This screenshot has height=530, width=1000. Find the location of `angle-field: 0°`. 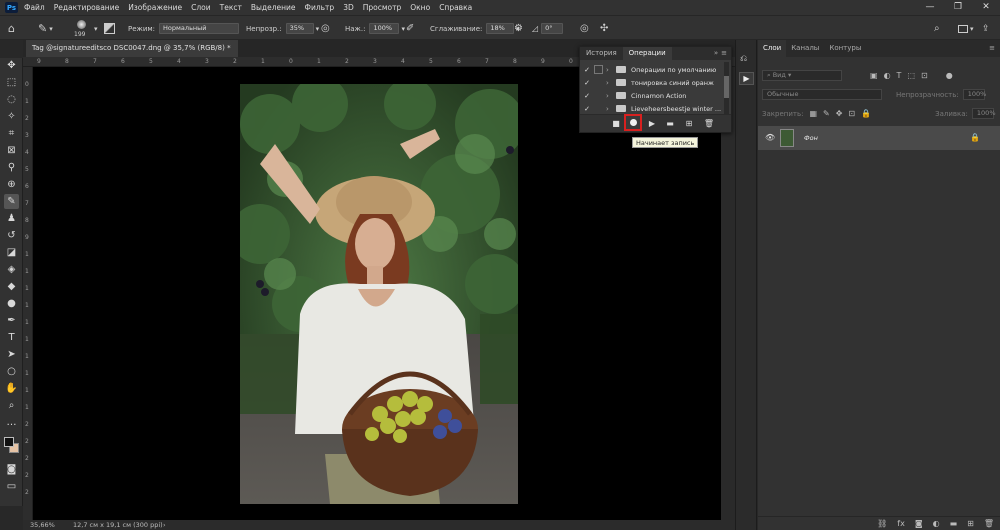

angle-field: 0° is located at coordinates (552, 28).